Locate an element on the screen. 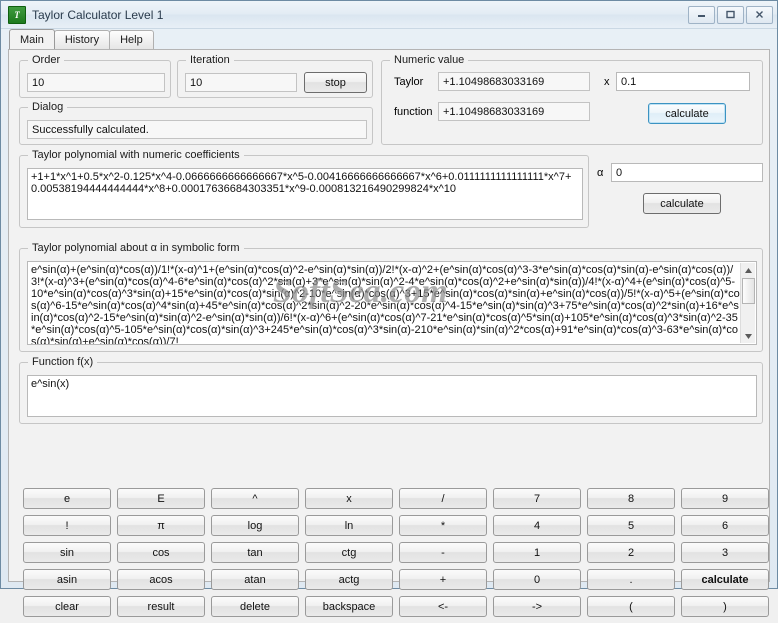 The image size is (778, 623). symbolic-calculate-button: calculate is located at coordinates (682, 203).